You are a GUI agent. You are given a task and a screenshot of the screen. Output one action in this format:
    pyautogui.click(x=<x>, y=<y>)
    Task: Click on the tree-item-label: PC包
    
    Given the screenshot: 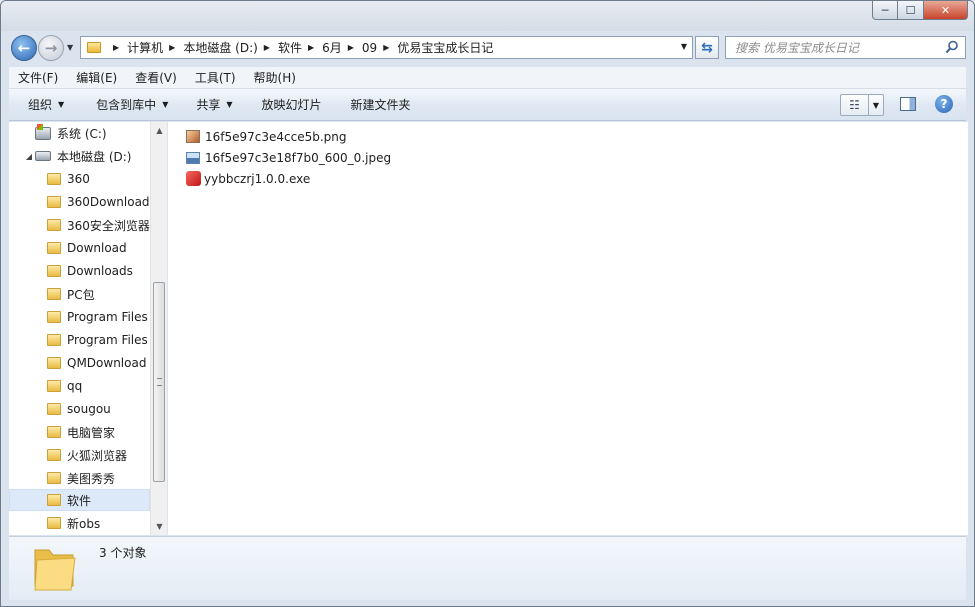 What is the action you would take?
    pyautogui.click(x=81, y=294)
    